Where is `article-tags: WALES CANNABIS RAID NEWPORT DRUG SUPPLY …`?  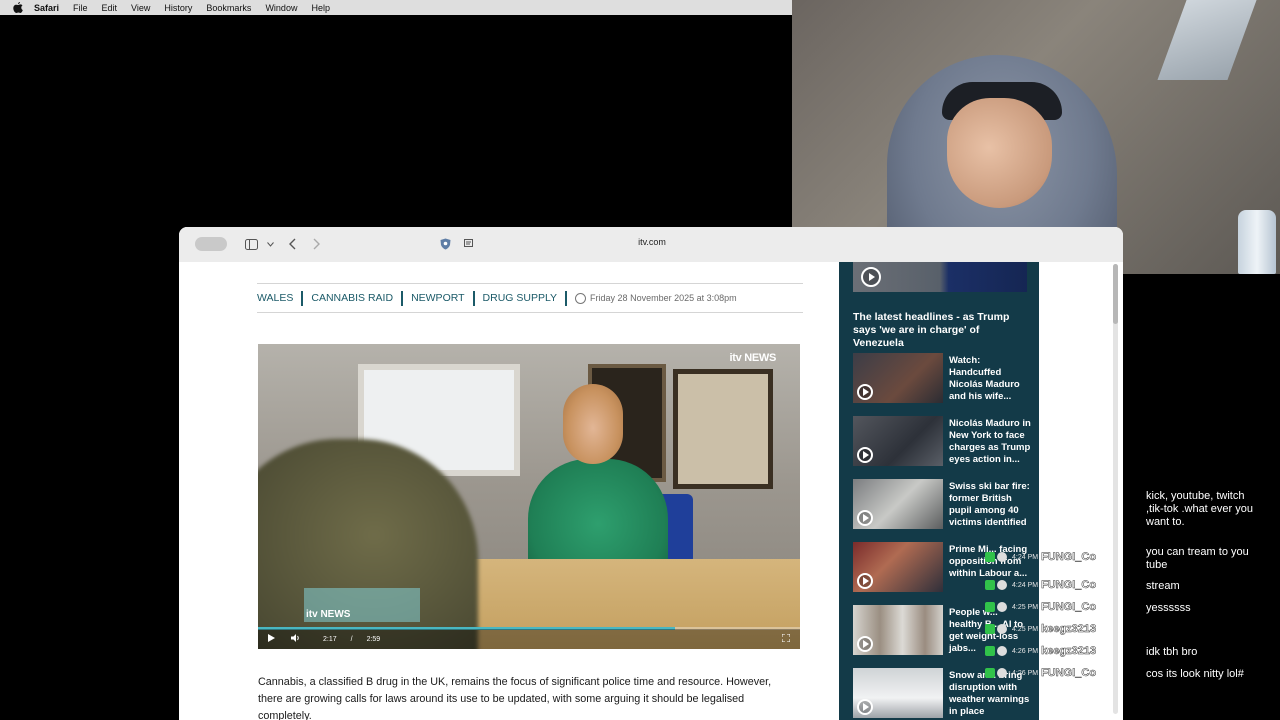
article-tags: WALES CANNABIS RAID NEWPORT DRUG SUPPLY … is located at coordinates (530, 298).